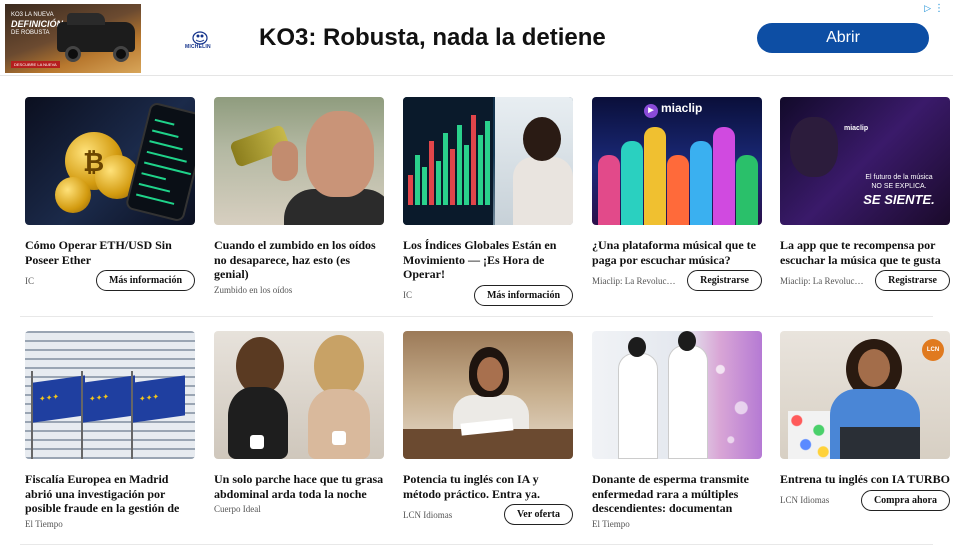 This screenshot has height=557, width=953. What do you see at coordinates (880, 443) in the screenshot?
I see `laptop-image` at bounding box center [880, 443].